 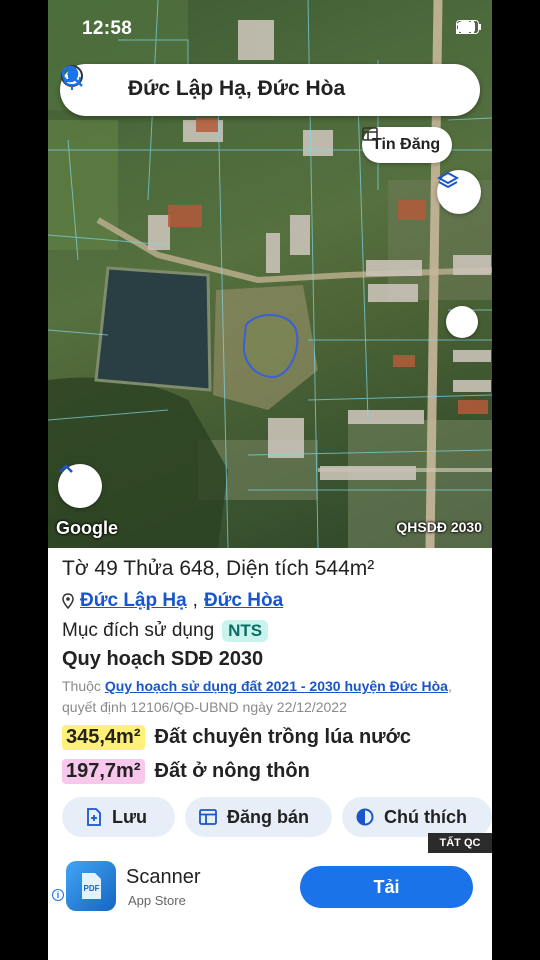 What do you see at coordinates (72, 78) in the screenshot?
I see `mic-icon` at bounding box center [72, 78].